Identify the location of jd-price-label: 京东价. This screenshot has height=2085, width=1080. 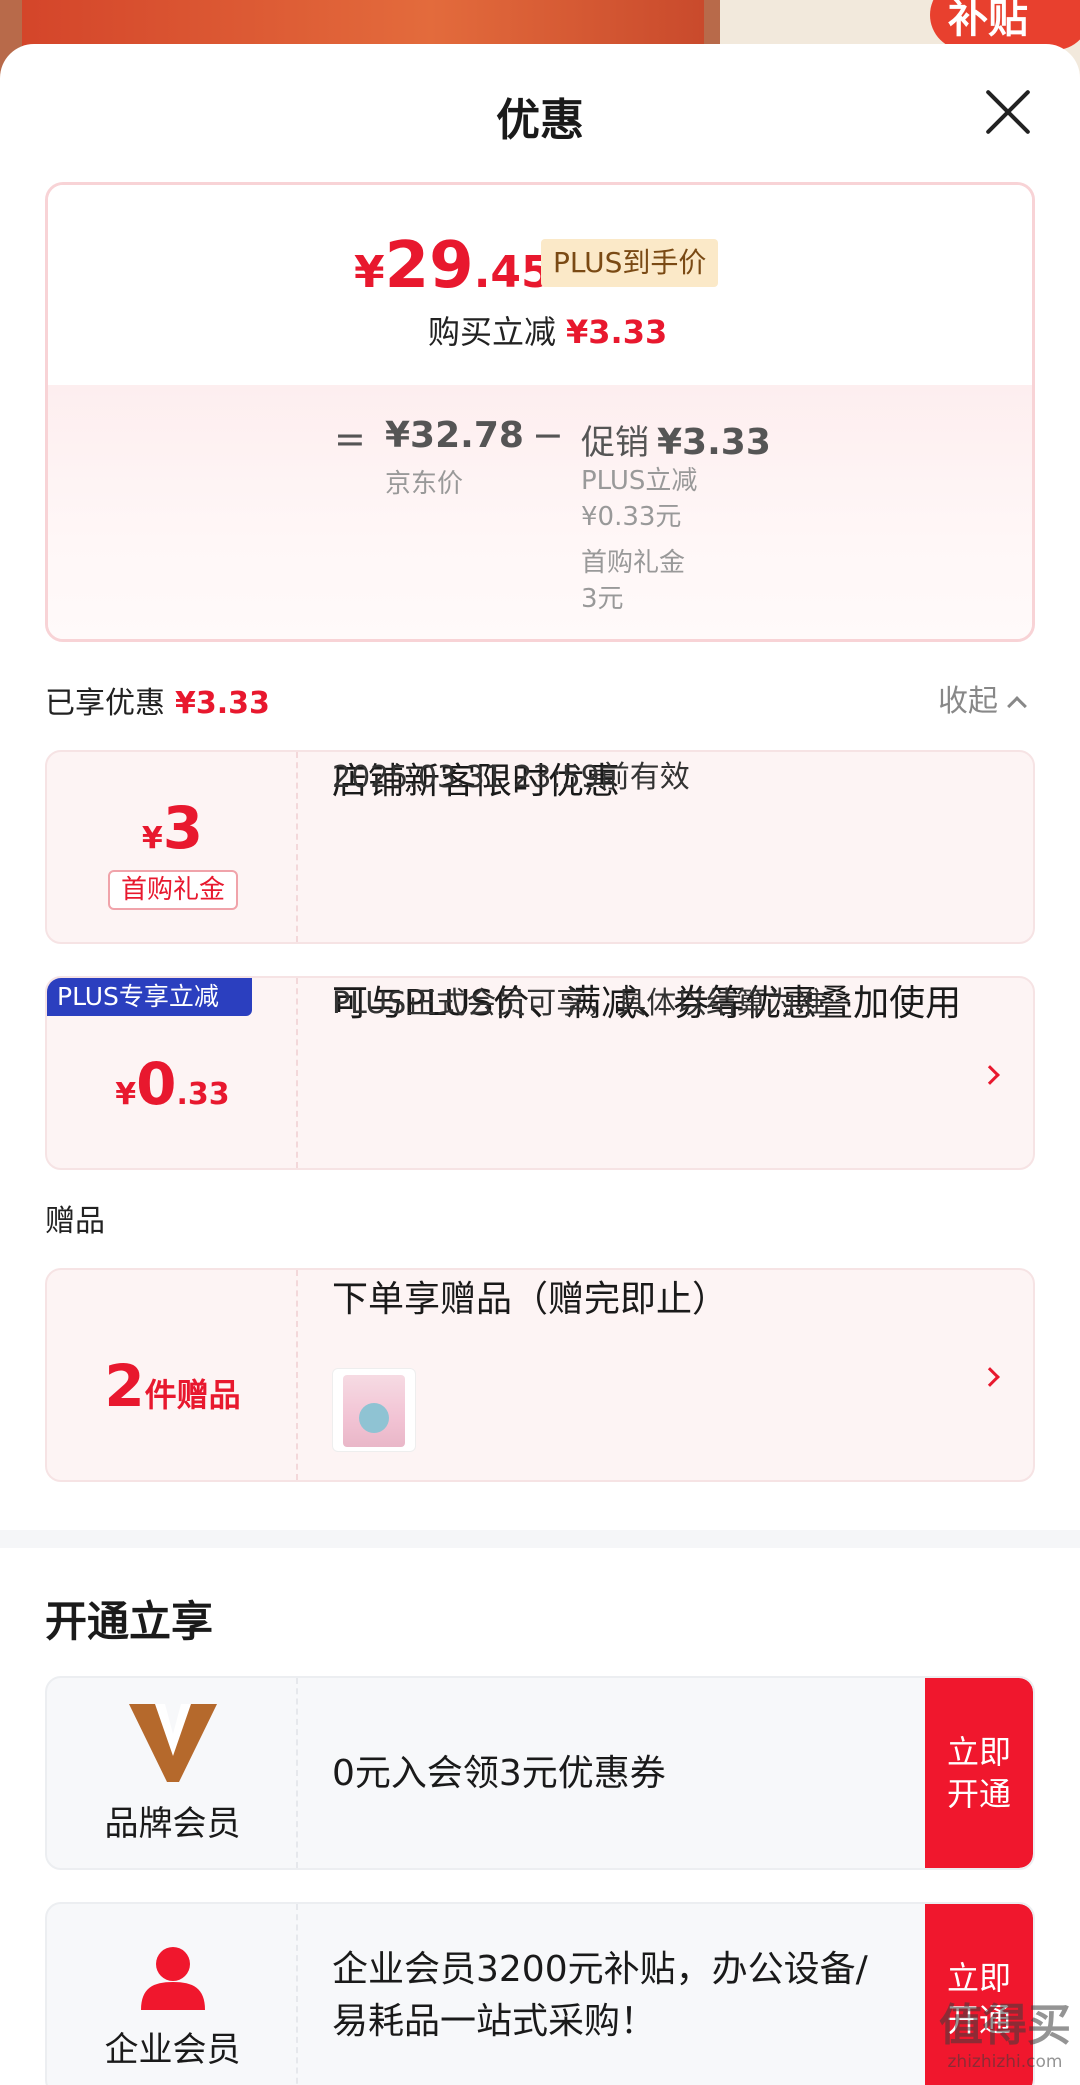
(424, 484).